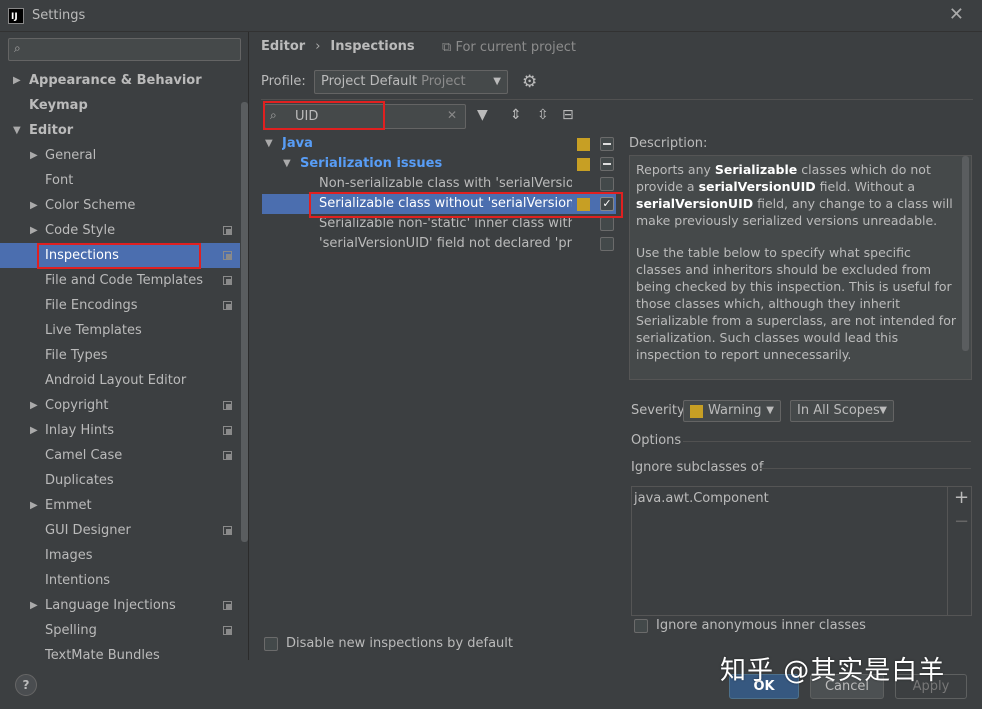 This screenshot has width=982, height=709. What do you see at coordinates (372, 46) in the screenshot?
I see `breadcrumb-current: Inspections` at bounding box center [372, 46].